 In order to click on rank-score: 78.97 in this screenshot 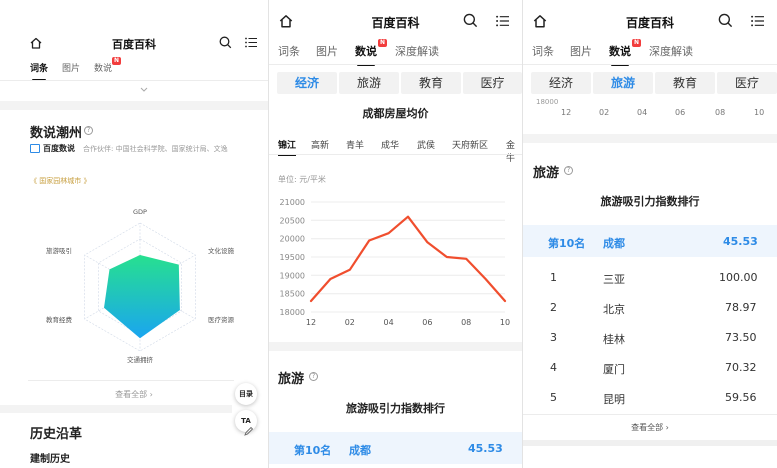, I will do `click(741, 307)`.